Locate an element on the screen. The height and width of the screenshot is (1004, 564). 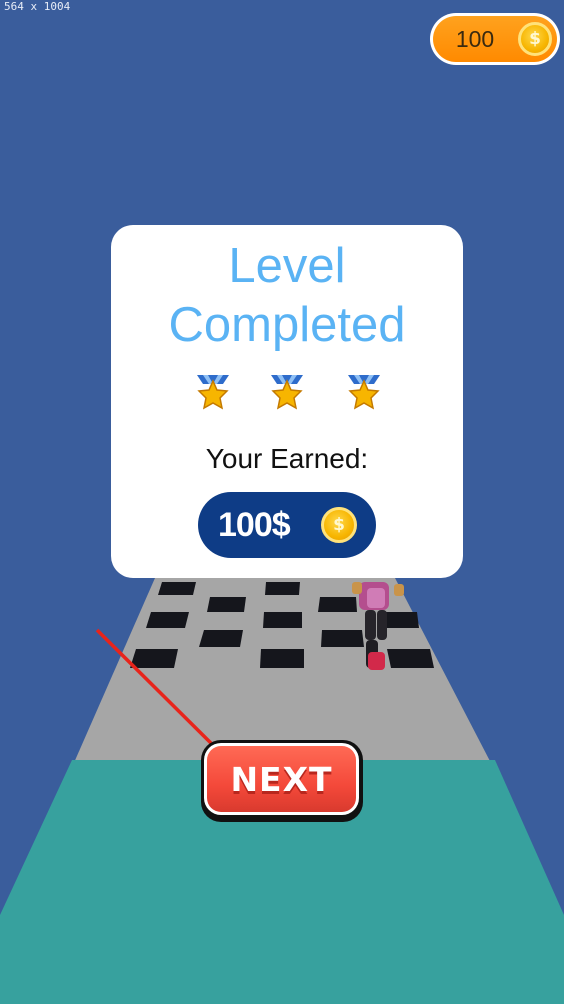
star-rating is located at coordinates (287, 395).